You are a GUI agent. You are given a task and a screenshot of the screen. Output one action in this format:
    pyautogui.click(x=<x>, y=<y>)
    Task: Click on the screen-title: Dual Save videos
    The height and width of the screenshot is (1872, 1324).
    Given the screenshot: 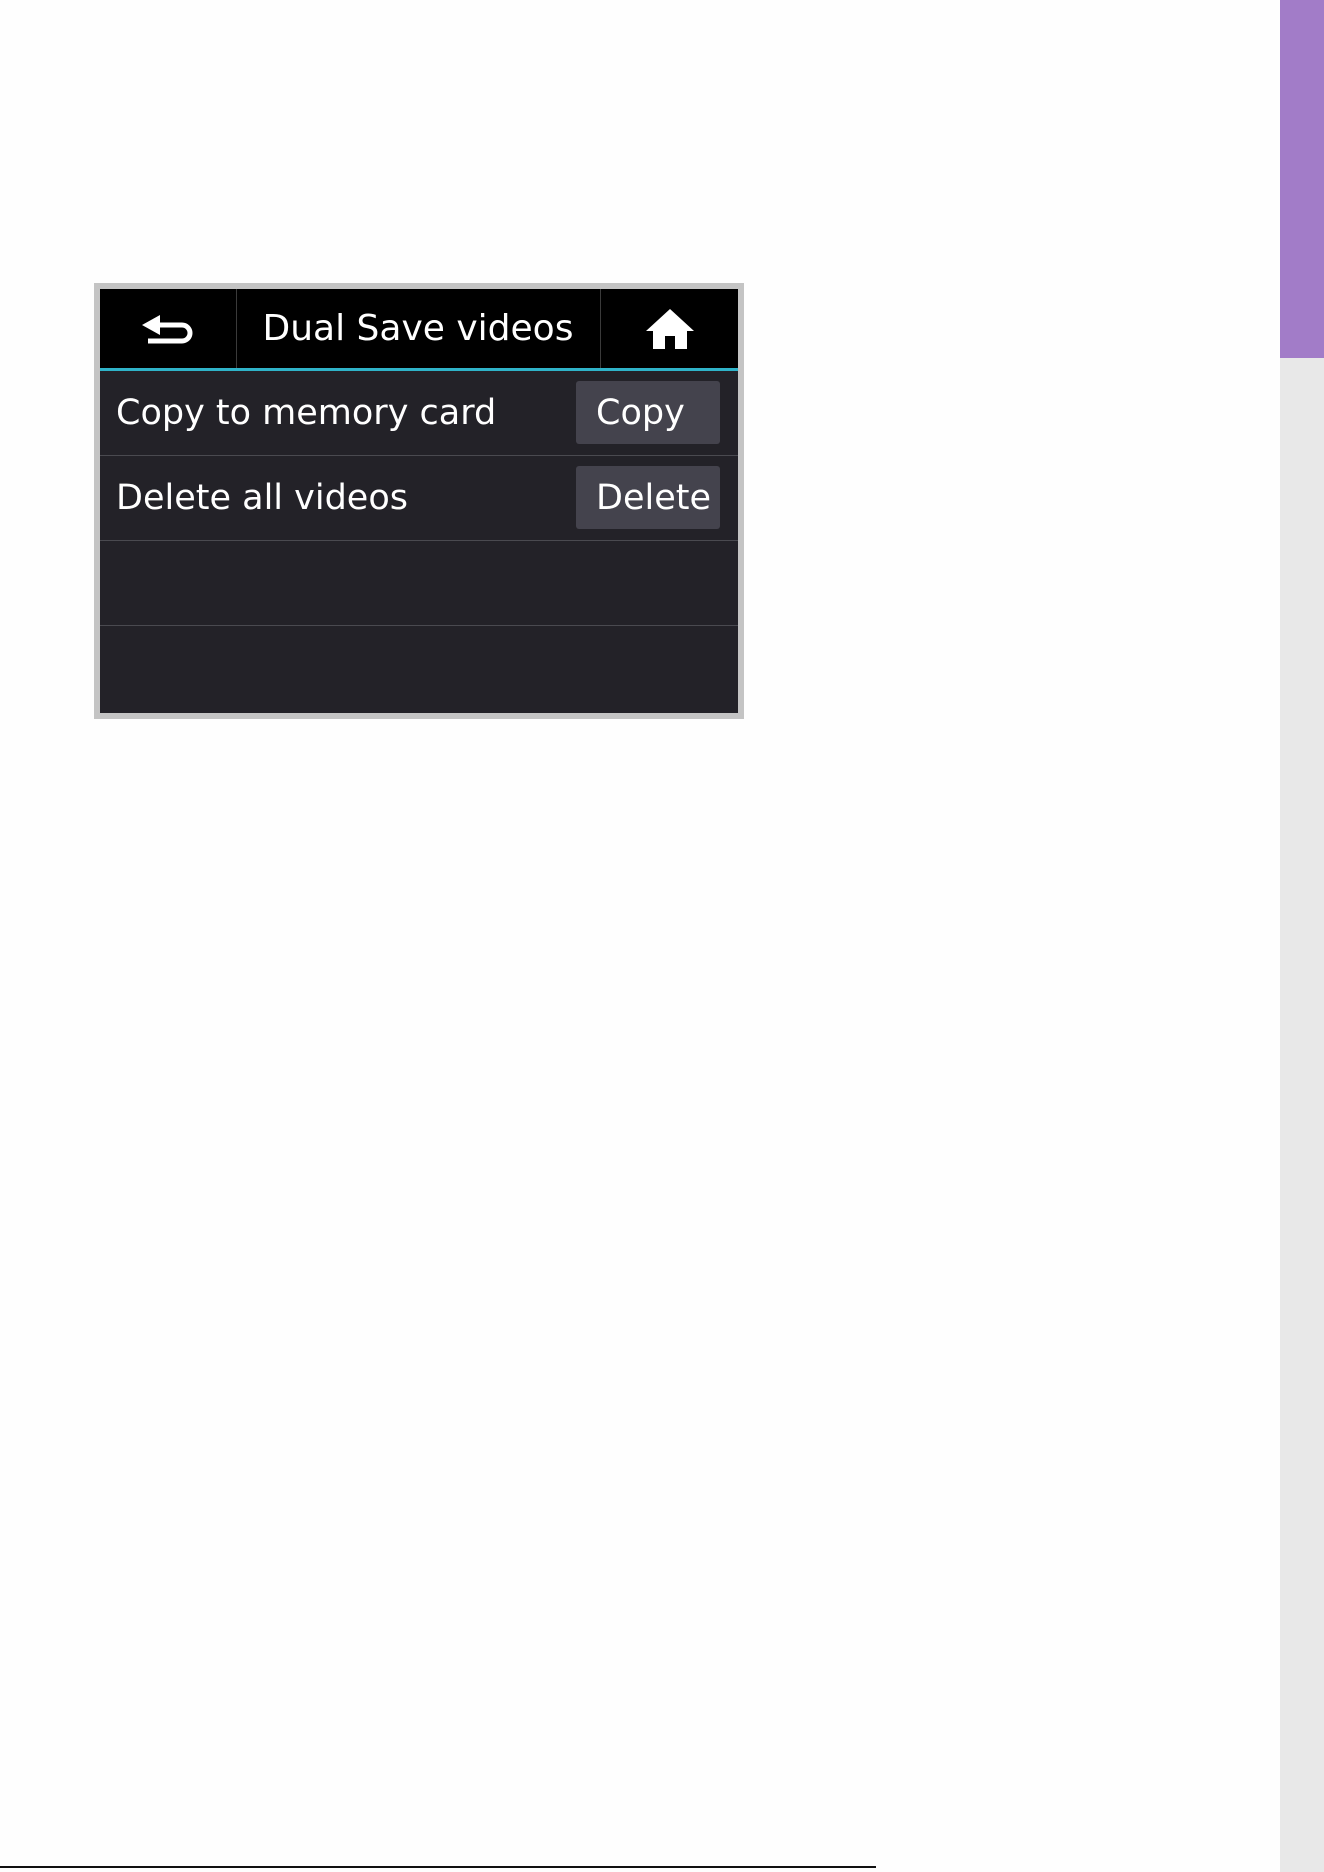 What is the action you would take?
    pyautogui.click(x=418, y=328)
    